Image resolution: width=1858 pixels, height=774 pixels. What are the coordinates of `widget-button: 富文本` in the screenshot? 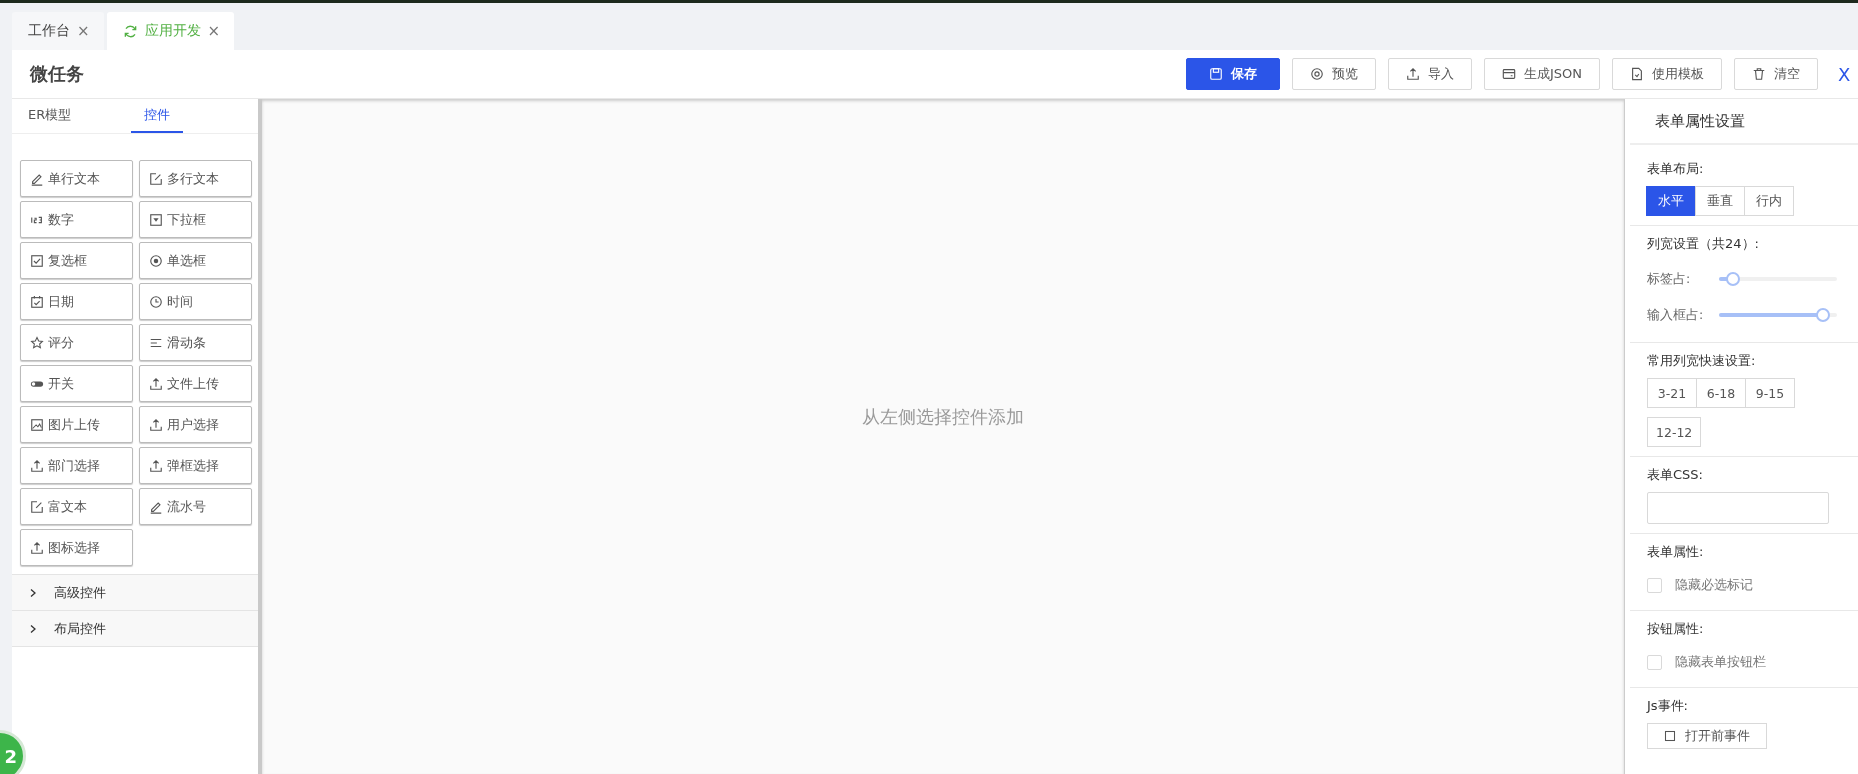 It's located at (76, 506).